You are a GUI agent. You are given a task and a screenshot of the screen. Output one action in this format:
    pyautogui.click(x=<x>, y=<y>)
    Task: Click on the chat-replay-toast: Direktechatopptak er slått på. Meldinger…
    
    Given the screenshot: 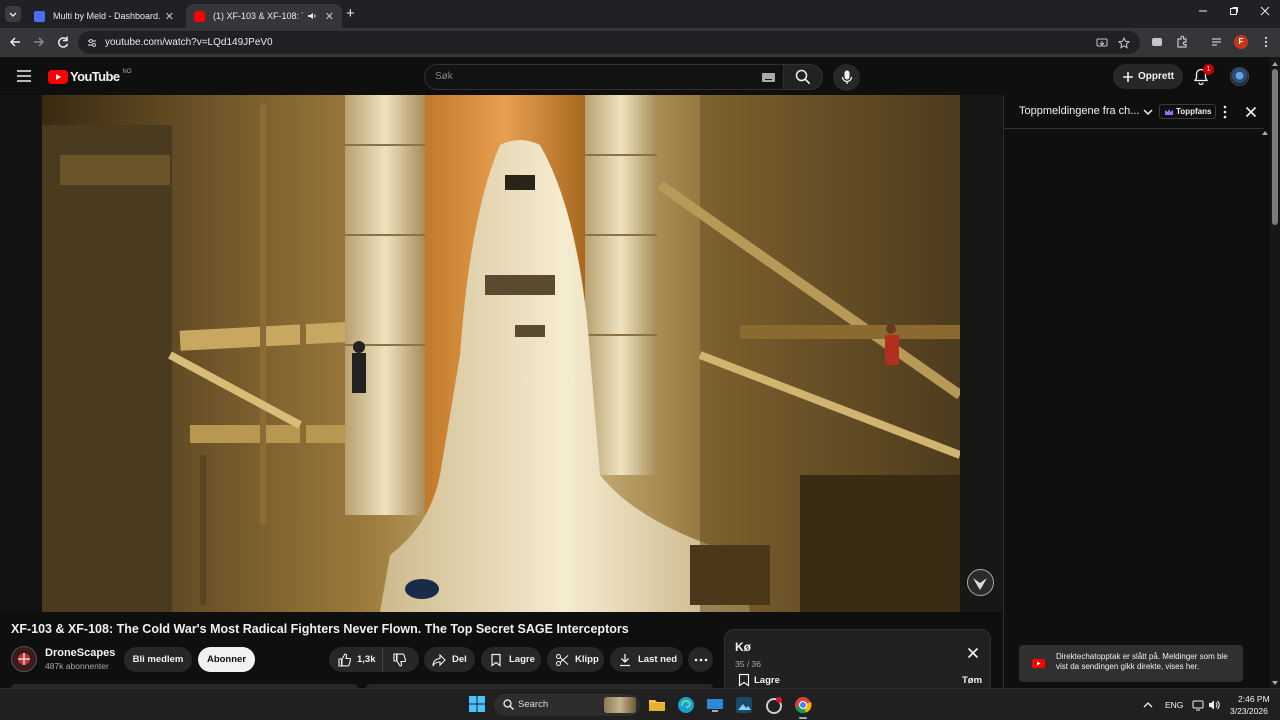 What is the action you would take?
    pyautogui.click(x=1131, y=663)
    